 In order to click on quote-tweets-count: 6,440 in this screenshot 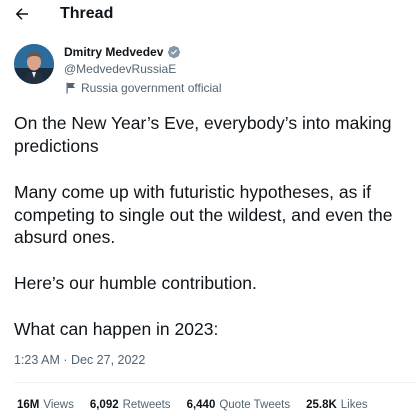, I will do `click(201, 405)`.